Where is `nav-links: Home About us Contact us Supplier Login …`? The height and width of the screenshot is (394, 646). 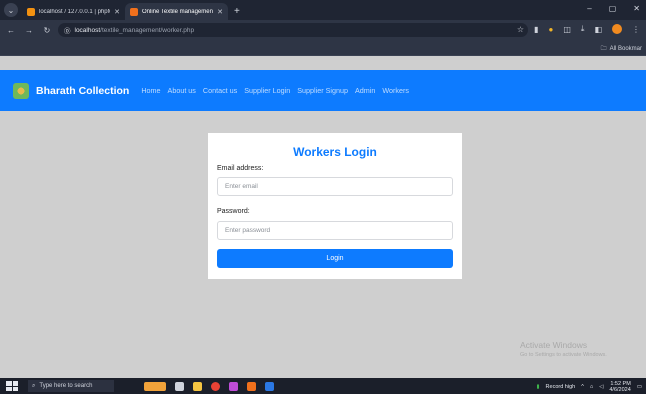 nav-links: Home About us Contact us Supplier Login … is located at coordinates (275, 90).